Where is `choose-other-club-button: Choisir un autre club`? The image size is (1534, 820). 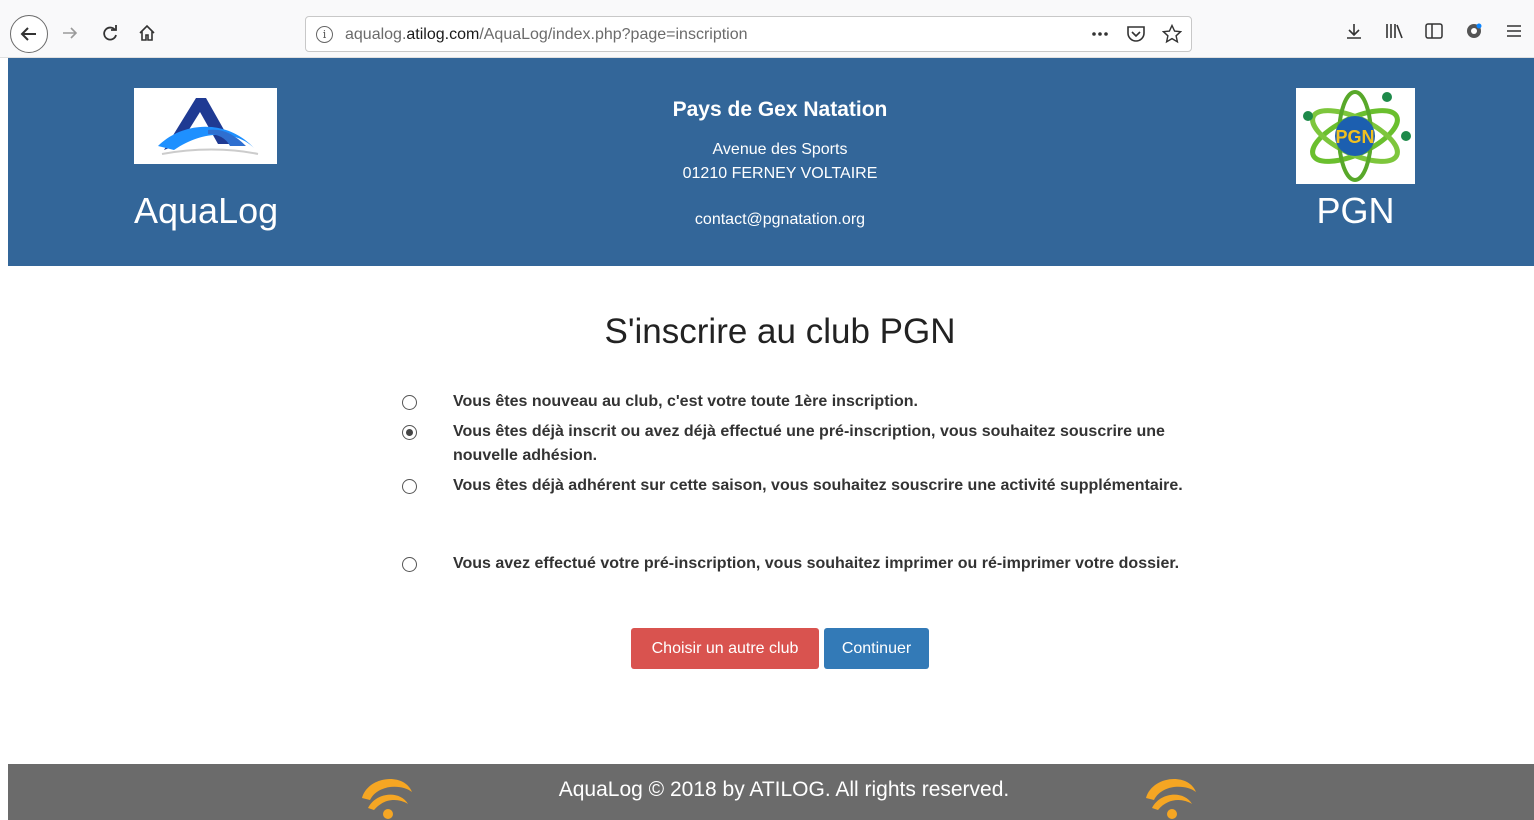
choose-other-club-button: Choisir un autre club is located at coordinates (725, 648).